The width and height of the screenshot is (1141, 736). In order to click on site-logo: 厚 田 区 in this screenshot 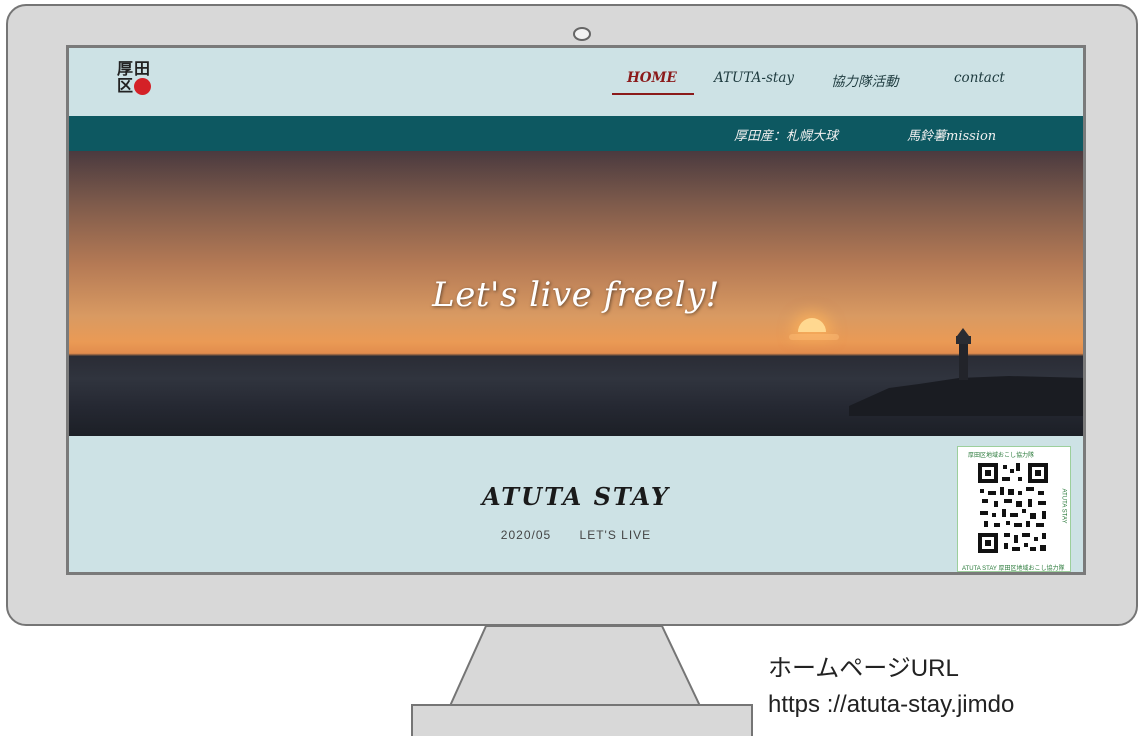, I will do `click(140, 80)`.